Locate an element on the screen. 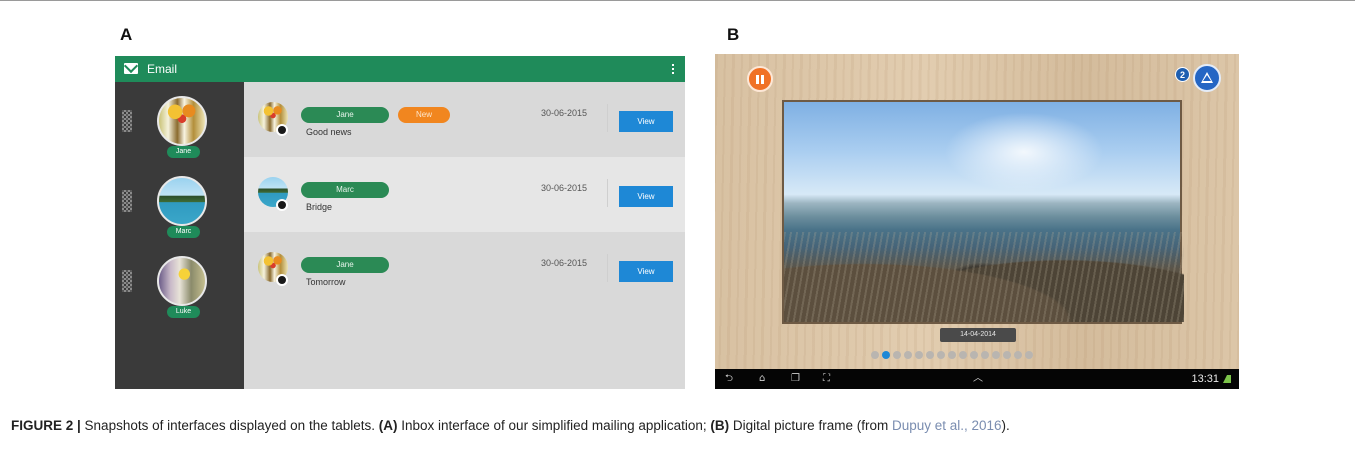 This screenshot has height=452, width=1355. caption-end: ). is located at coordinates (1005, 425).